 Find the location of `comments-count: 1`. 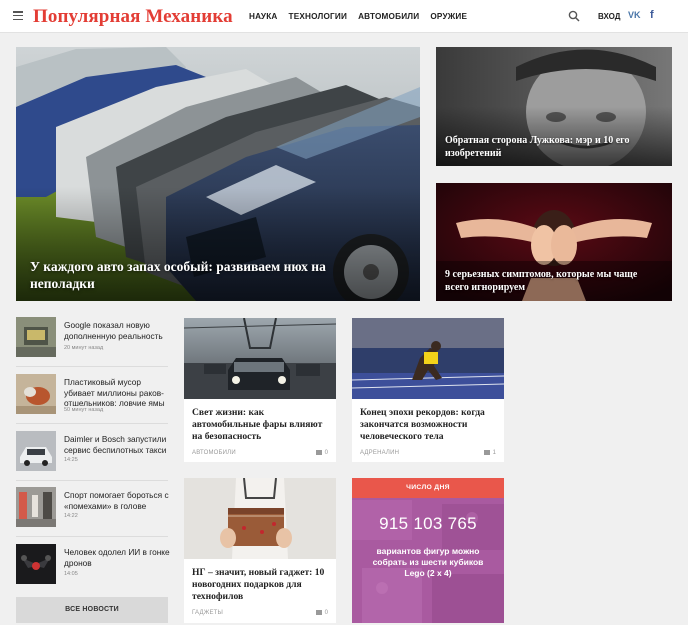

comments-count: 1 is located at coordinates (489, 453).